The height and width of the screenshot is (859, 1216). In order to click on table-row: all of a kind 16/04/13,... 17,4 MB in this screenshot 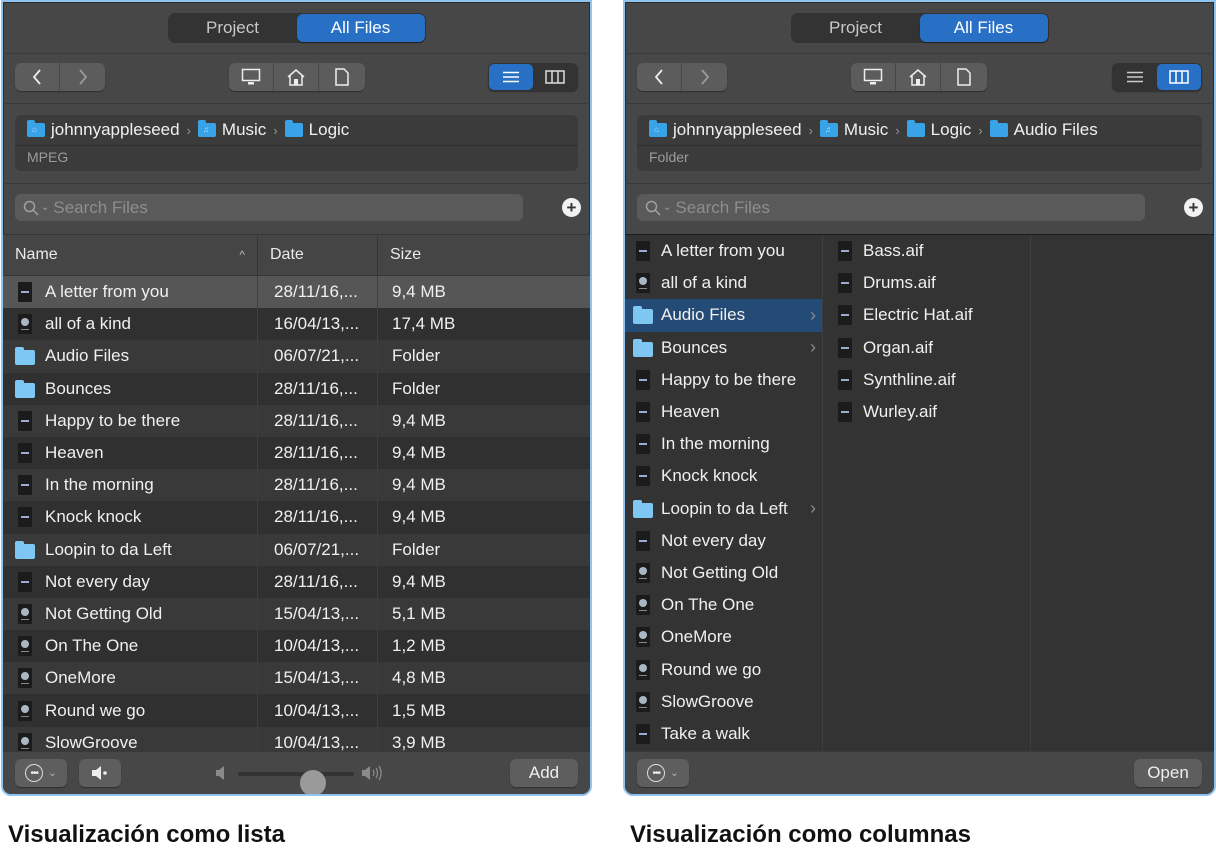, I will do `click(296, 324)`.